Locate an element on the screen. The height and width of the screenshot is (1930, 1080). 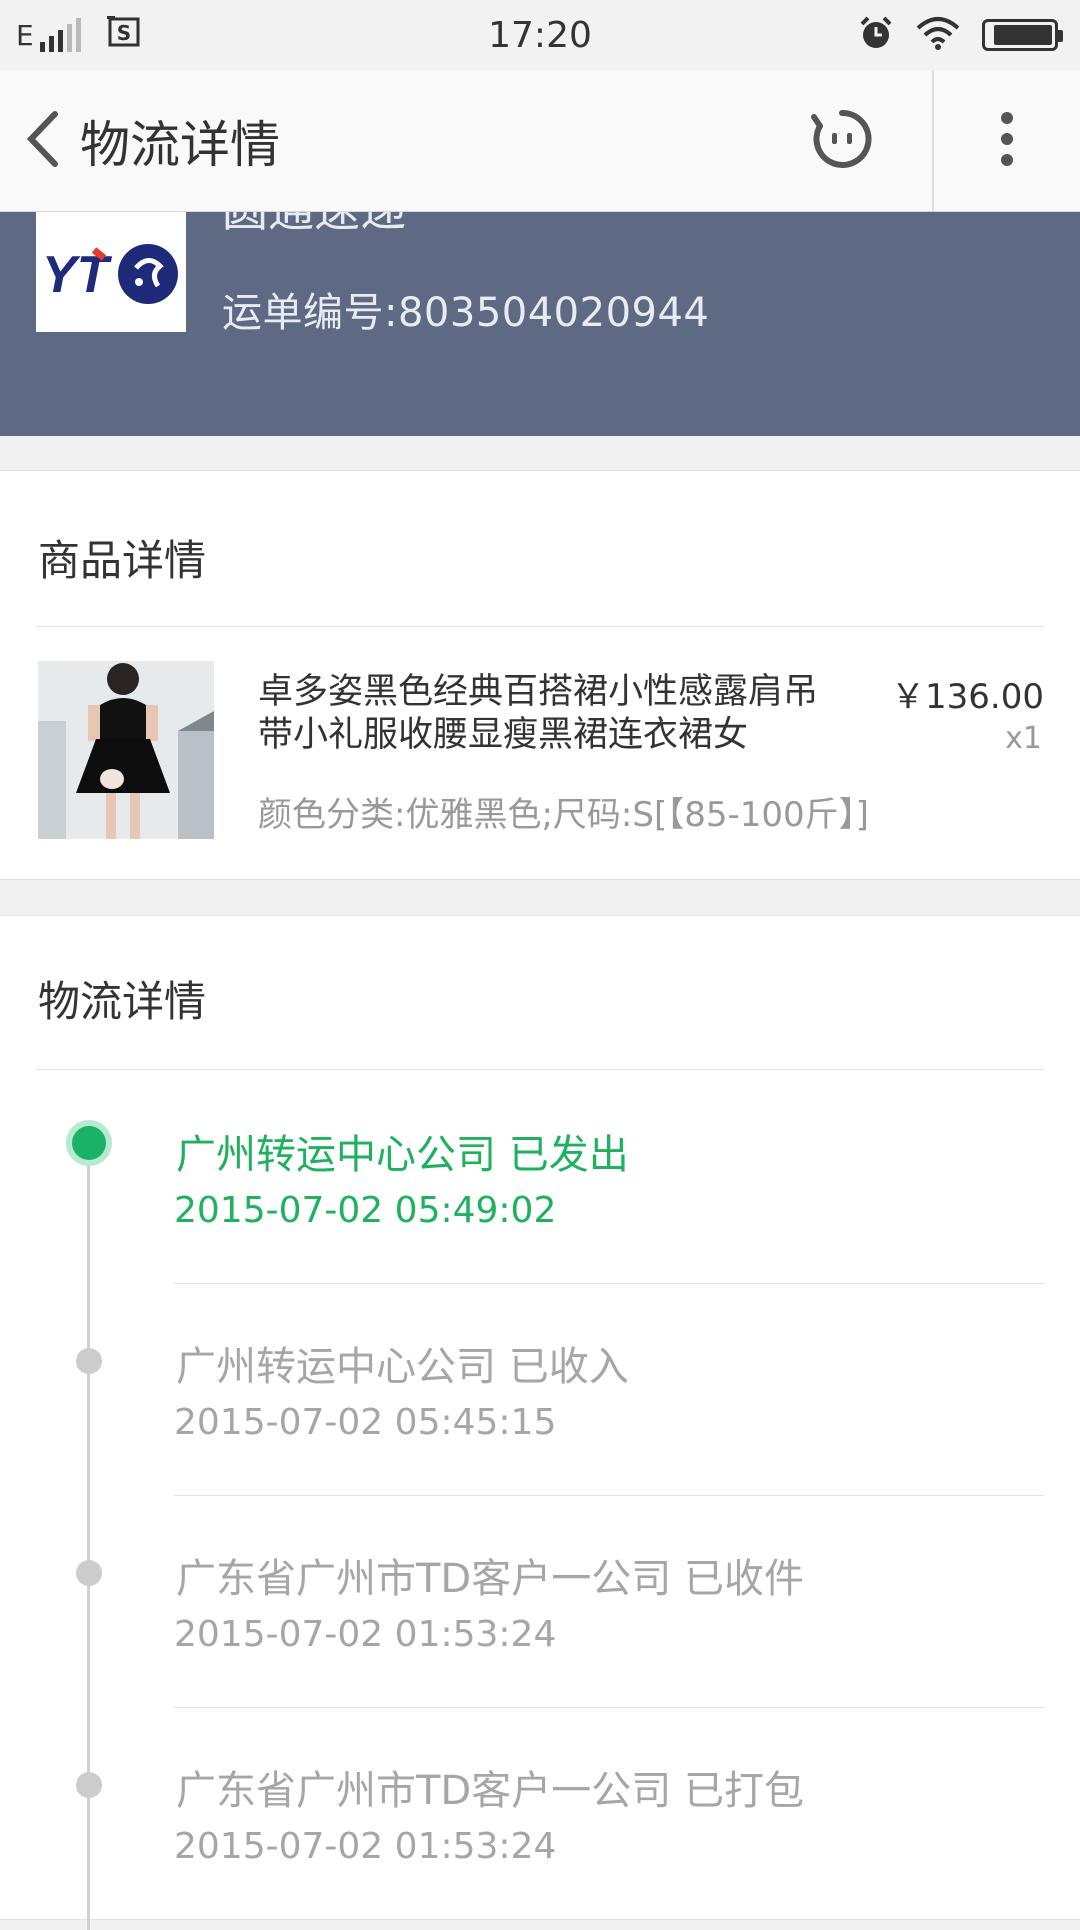
more-button is located at coordinates (1007, 140).